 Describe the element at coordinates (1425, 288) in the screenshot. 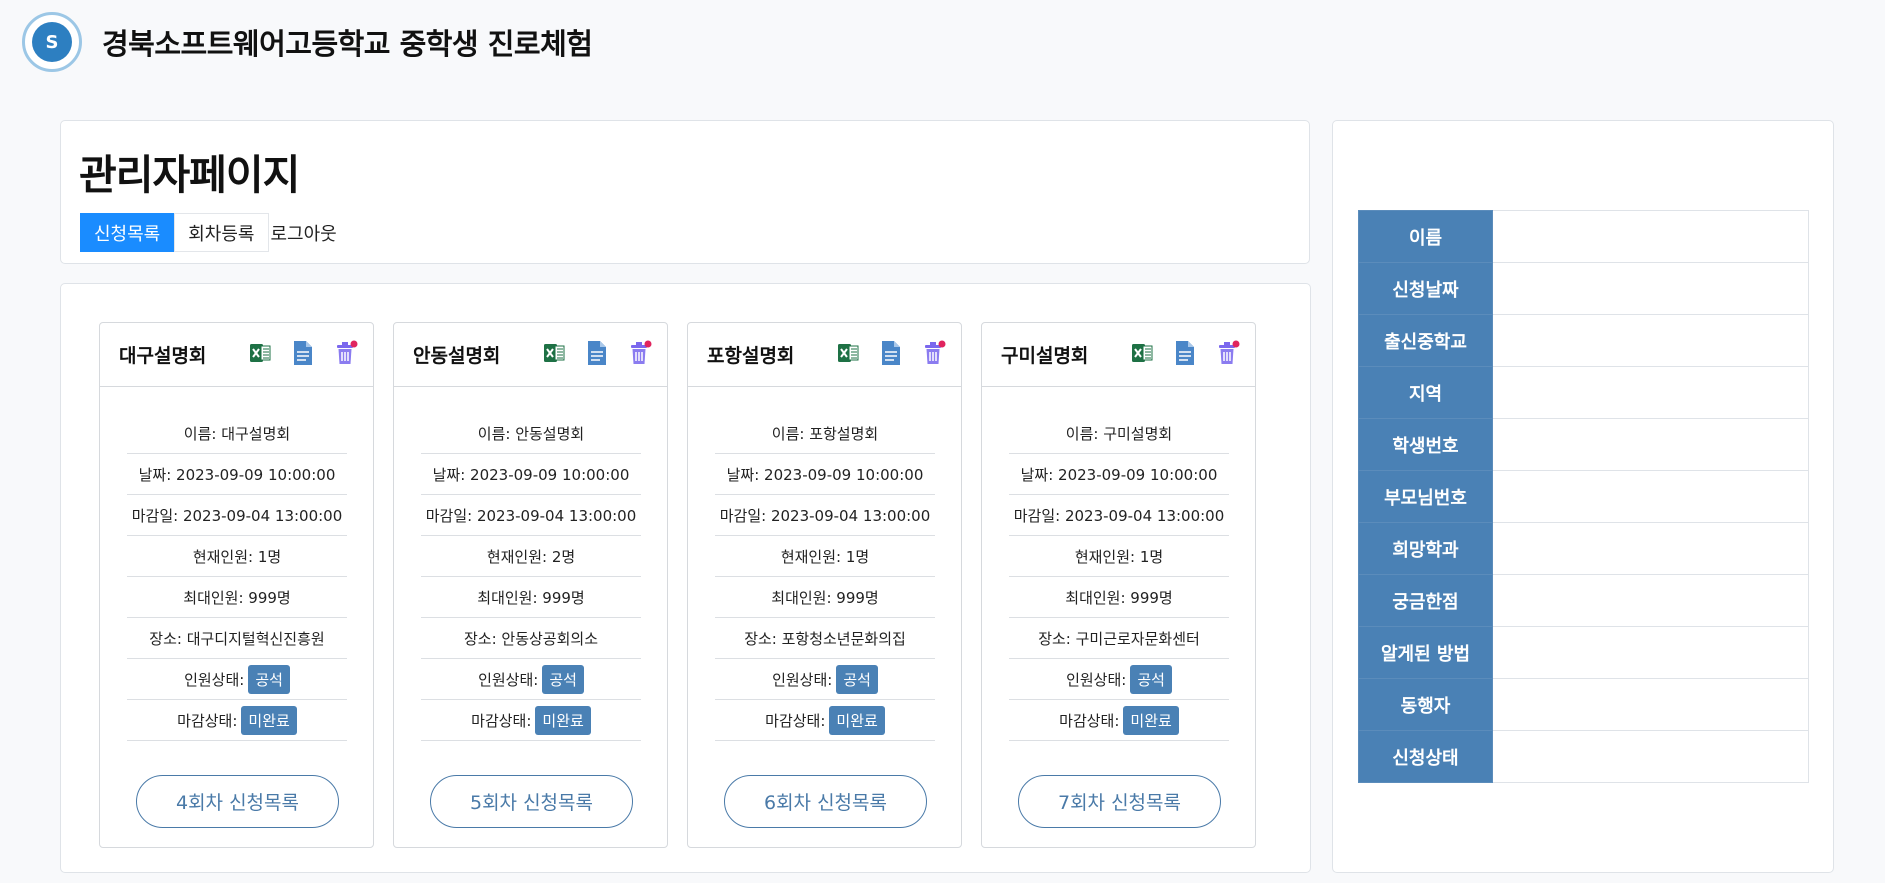

I see `detail-field-label: 신청날짜` at that location.